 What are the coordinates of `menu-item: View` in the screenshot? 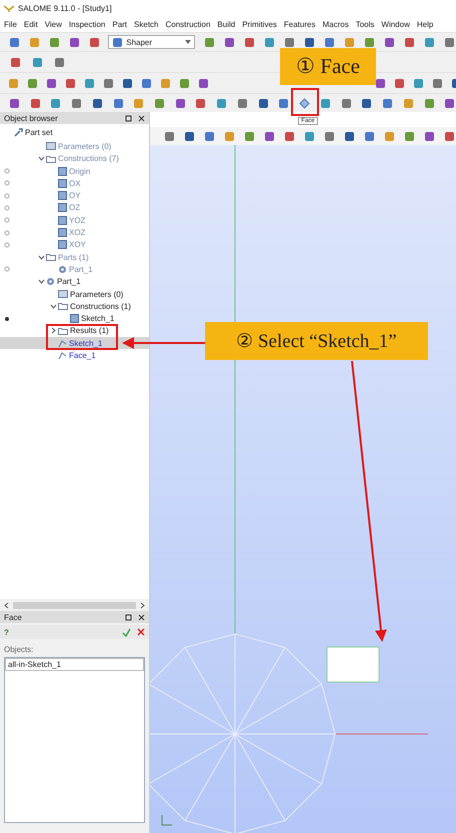 It's located at (53, 24).